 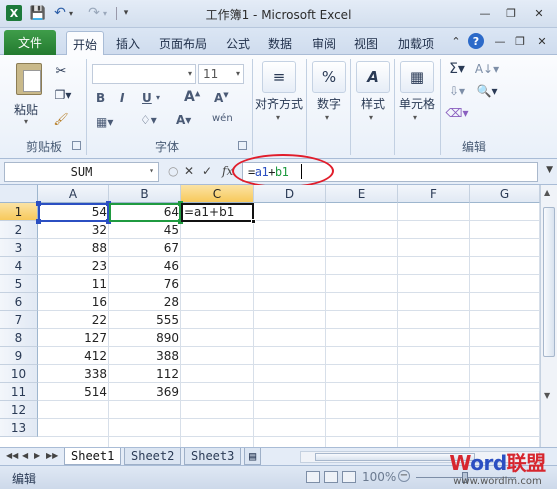 I want to click on doc-minimize-icon: —, so click(x=500, y=41).